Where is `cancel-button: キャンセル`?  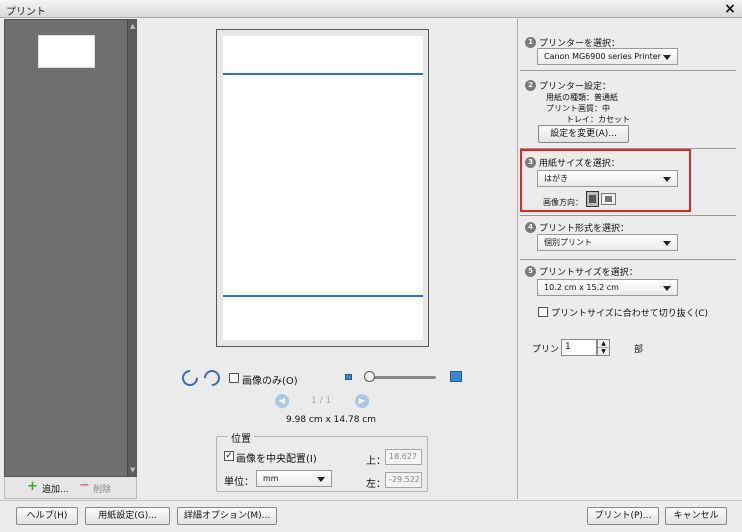 cancel-button: キャンセル is located at coordinates (696, 516).